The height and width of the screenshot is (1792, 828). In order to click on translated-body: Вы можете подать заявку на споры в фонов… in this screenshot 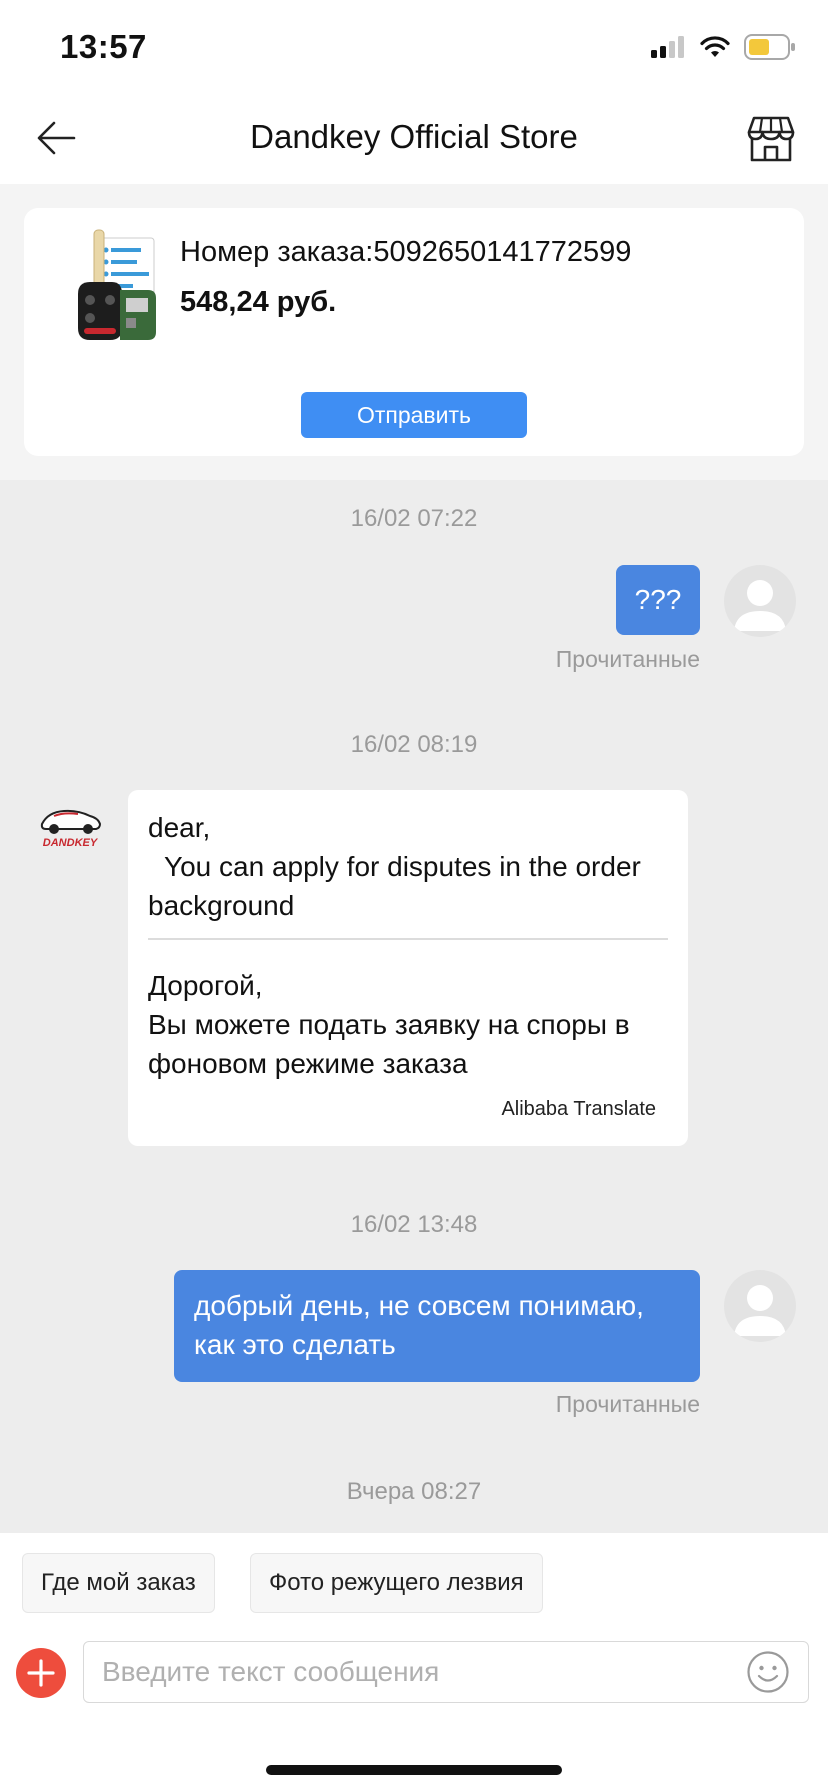, I will do `click(389, 1044)`.